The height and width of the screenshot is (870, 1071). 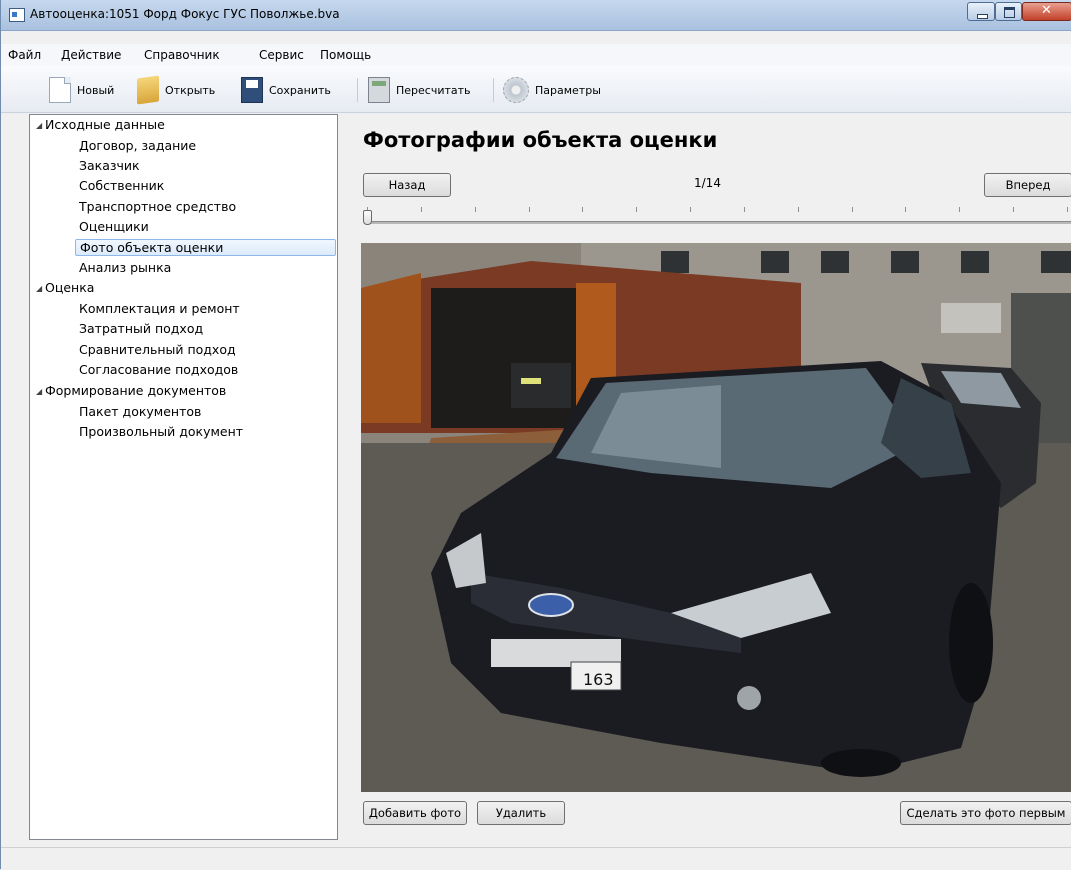 I want to click on open-folder-icon, so click(x=148, y=90).